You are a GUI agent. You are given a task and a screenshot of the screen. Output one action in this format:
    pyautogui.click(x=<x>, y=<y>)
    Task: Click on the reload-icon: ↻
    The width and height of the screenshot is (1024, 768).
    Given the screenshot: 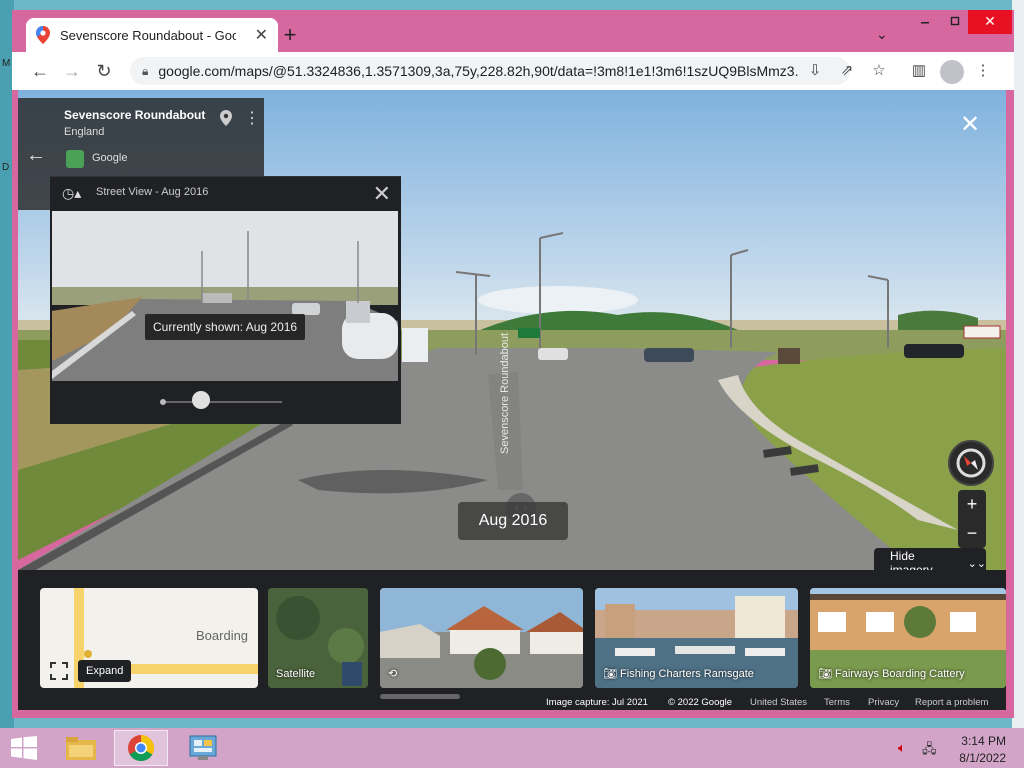 What is the action you would take?
    pyautogui.click(x=104, y=72)
    